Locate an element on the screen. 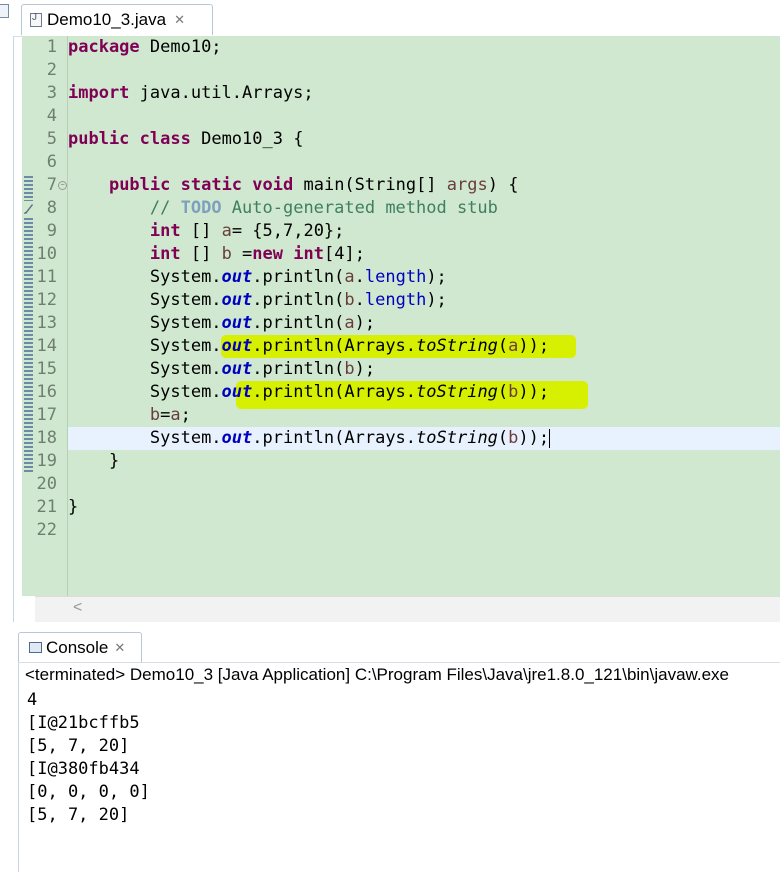 This screenshot has width=780, height=872. panel-separator is located at coordinates (396, 626).